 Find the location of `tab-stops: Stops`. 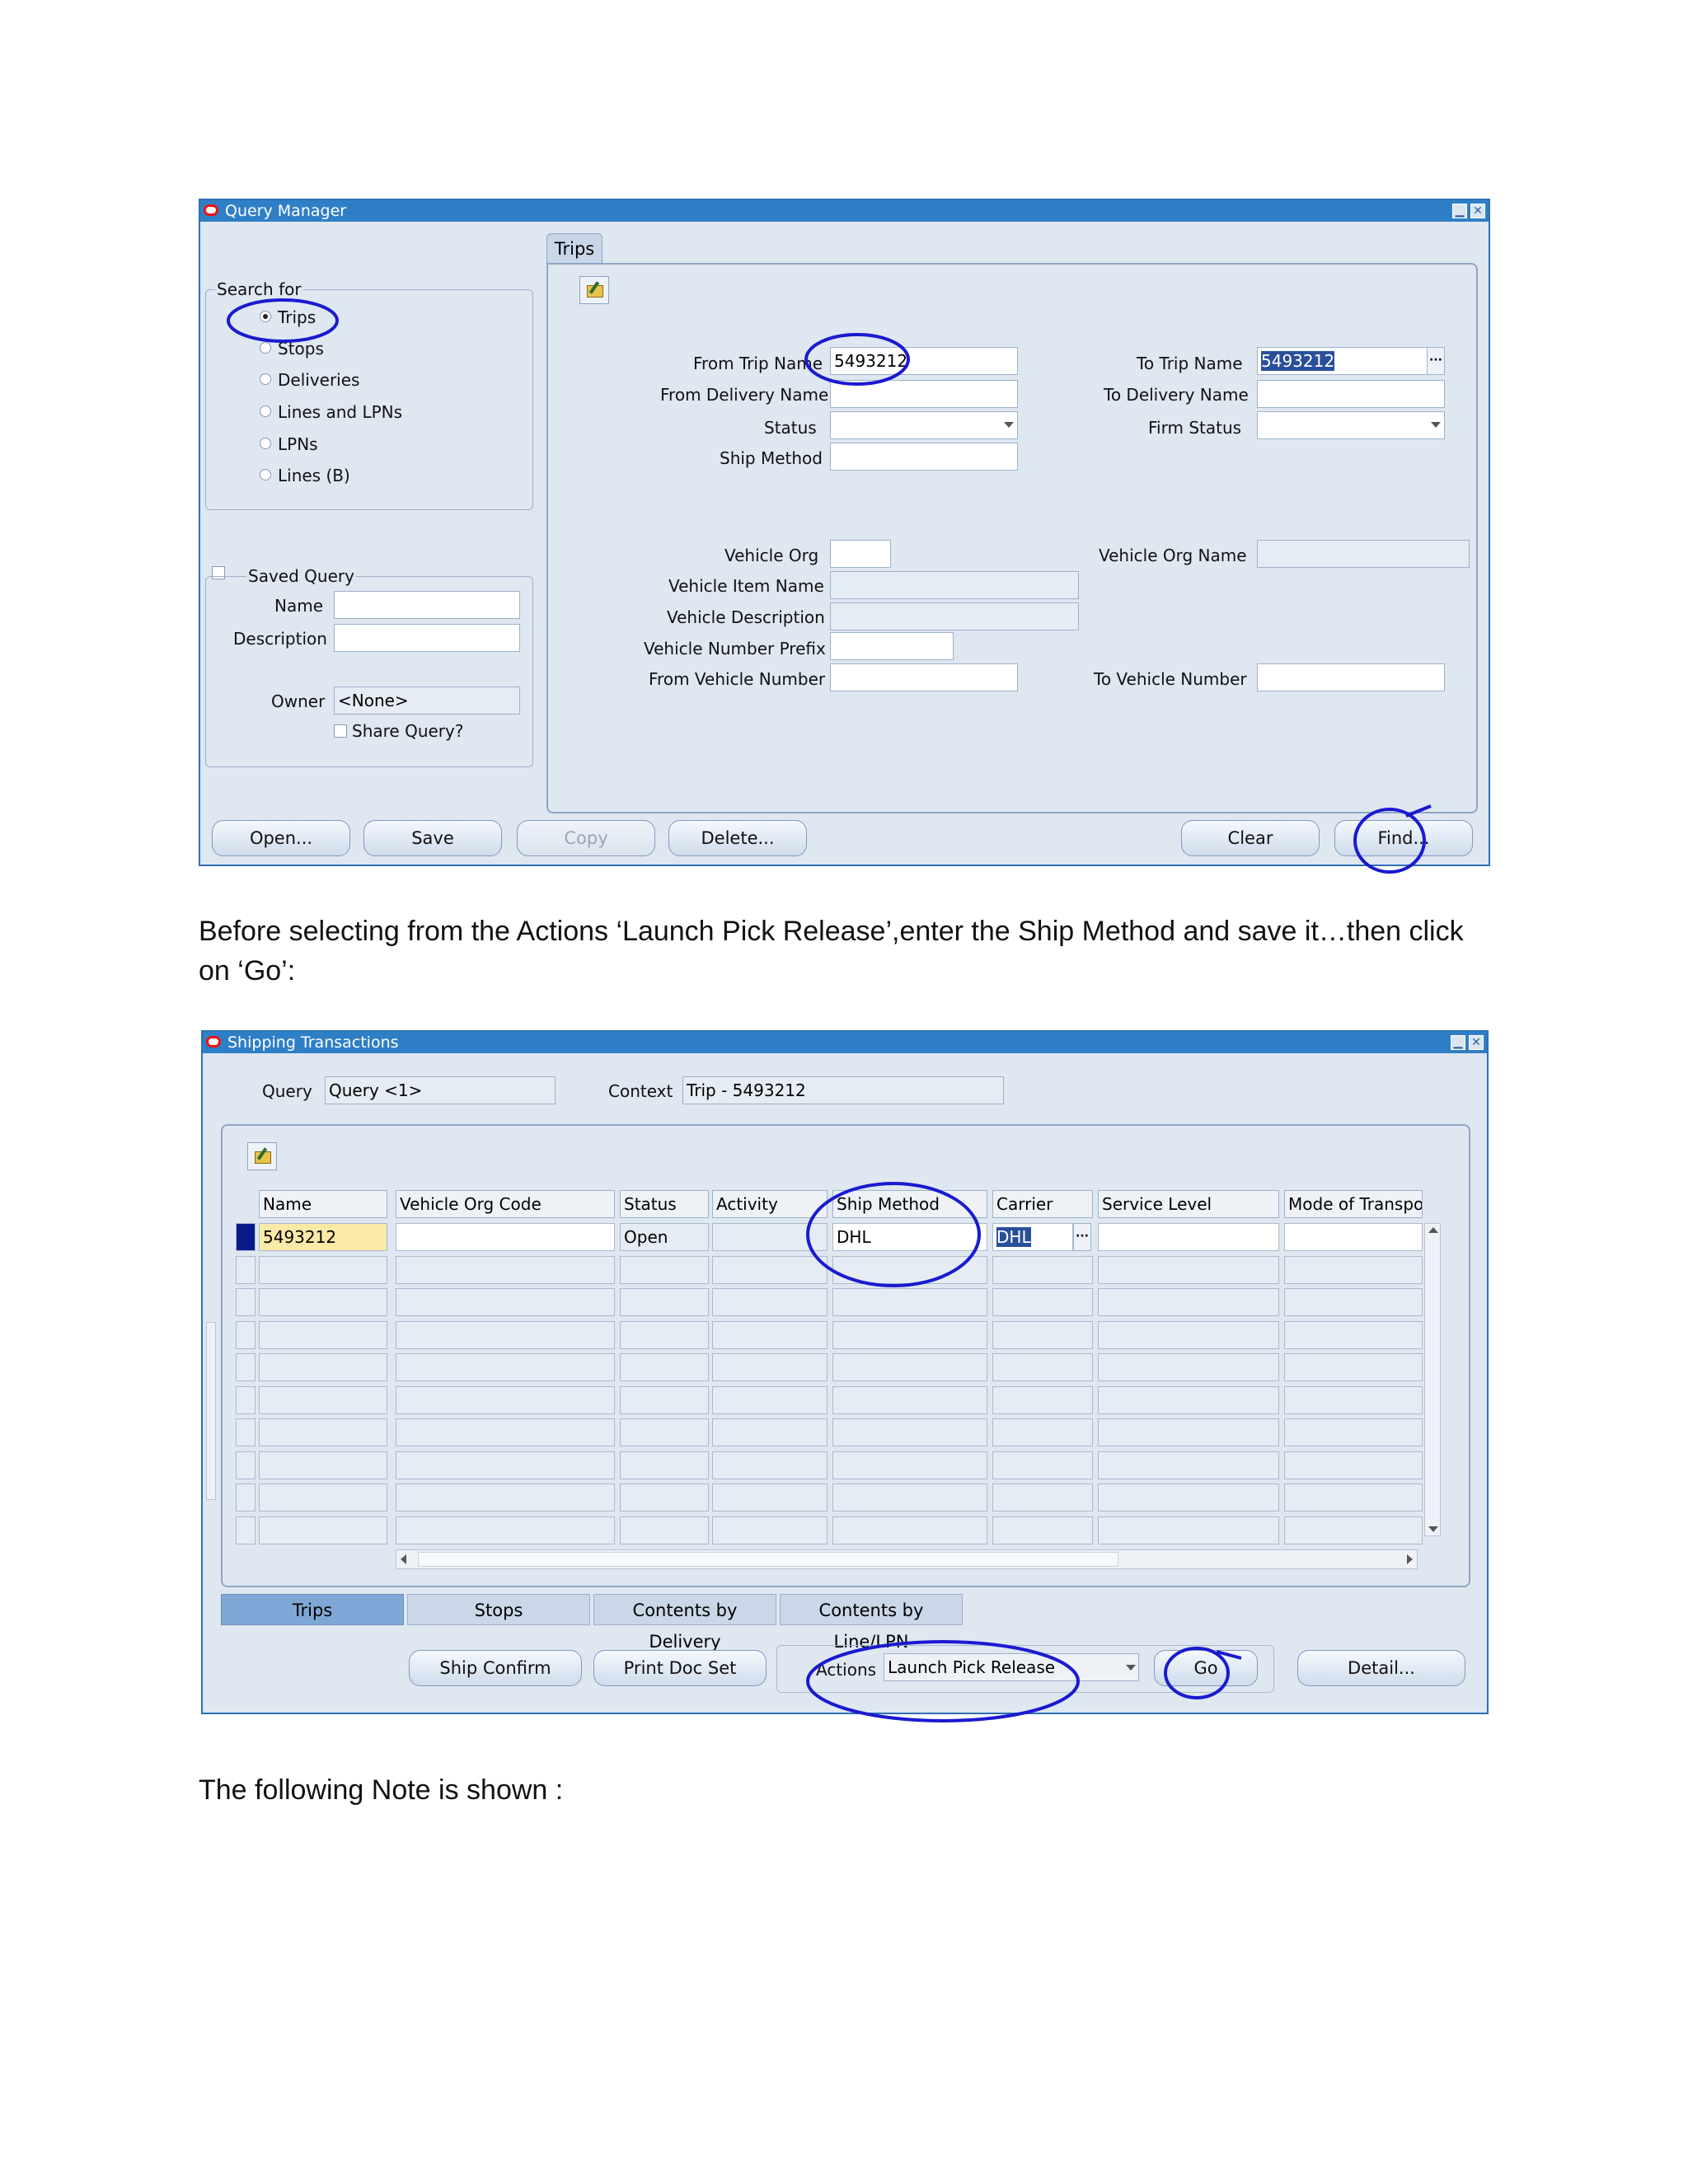

tab-stops: Stops is located at coordinates (499, 1609).